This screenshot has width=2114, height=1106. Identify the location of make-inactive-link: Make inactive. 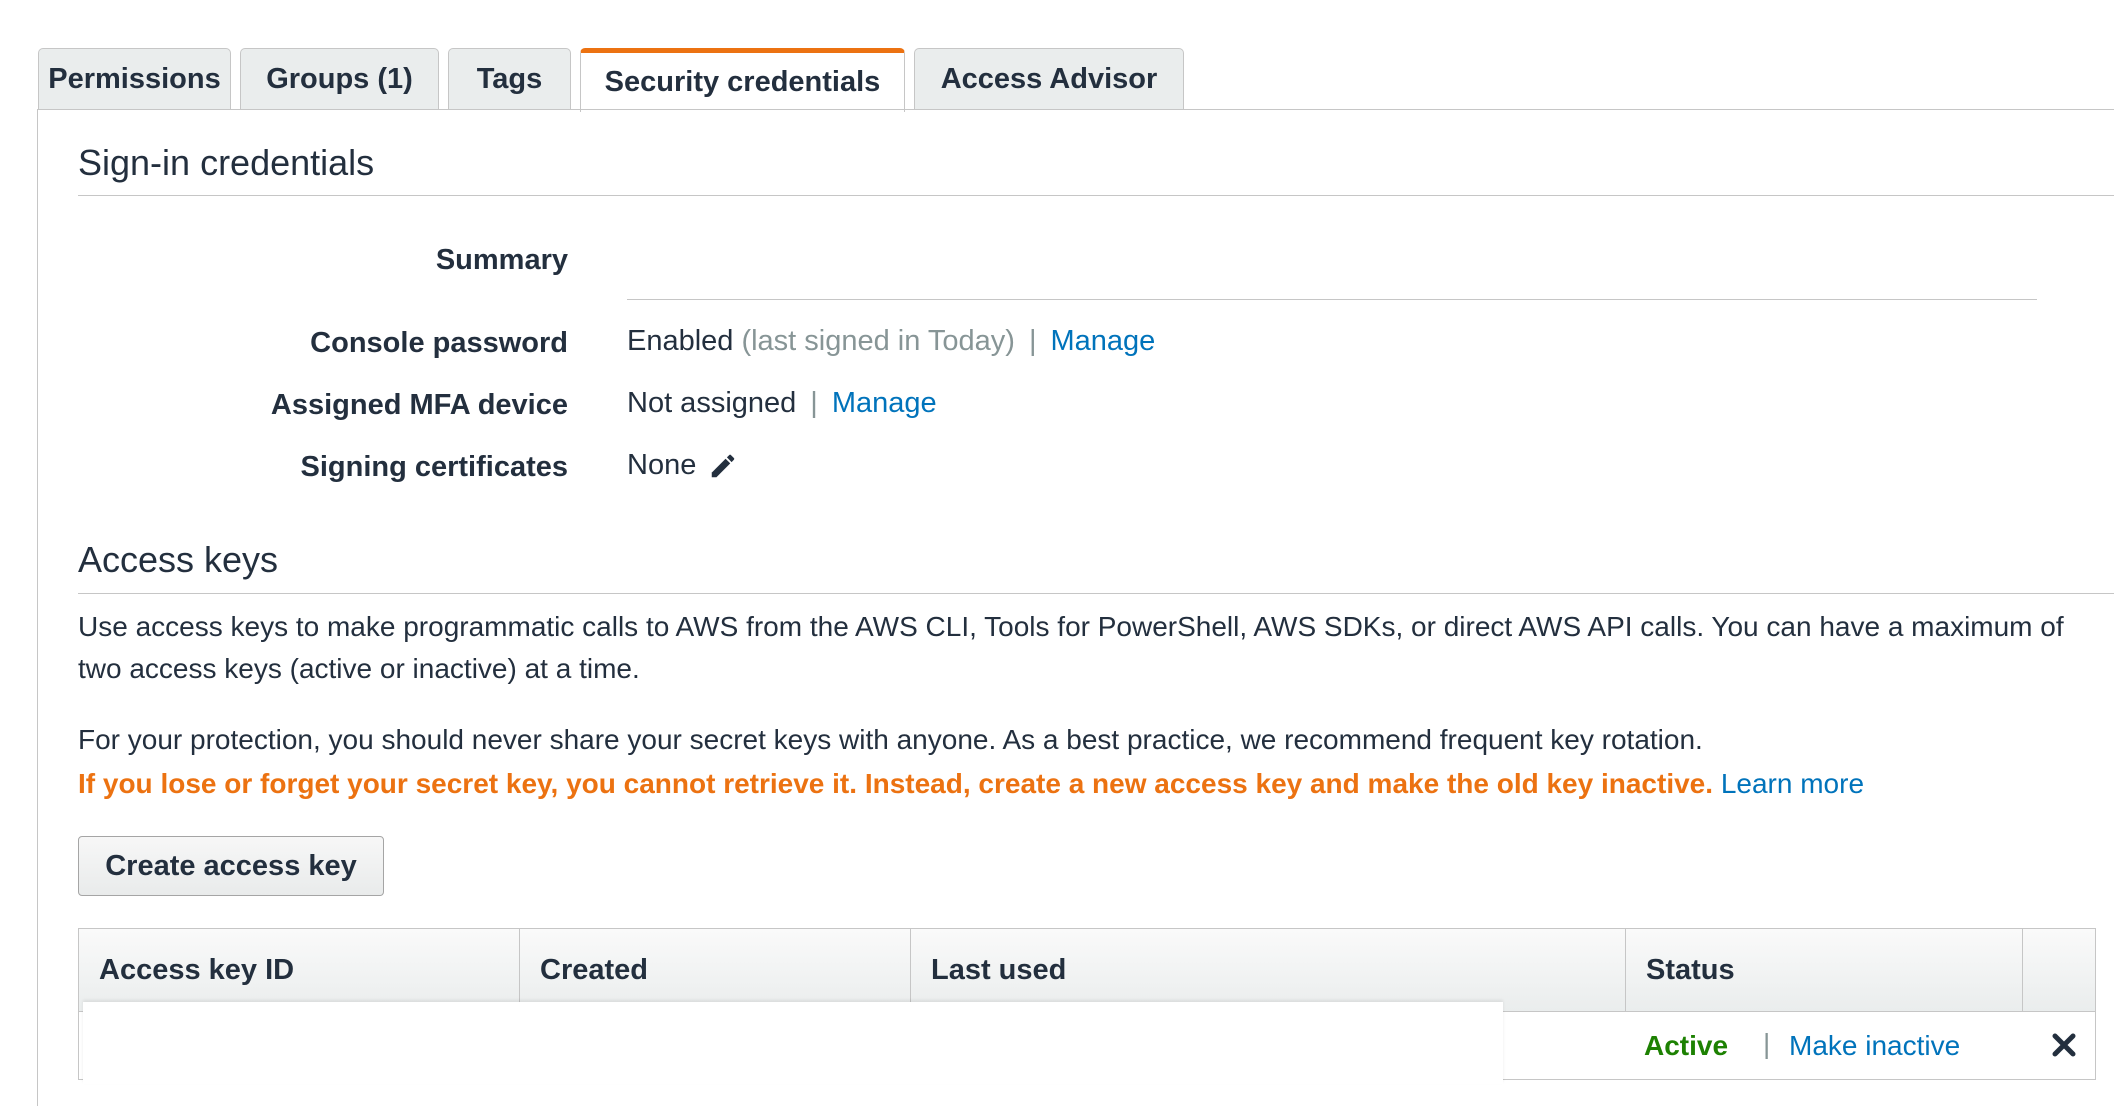
(1874, 1046).